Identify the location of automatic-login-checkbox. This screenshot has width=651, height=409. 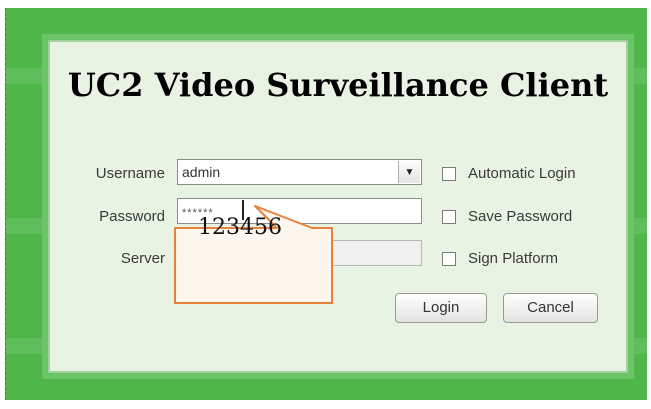
(449, 173).